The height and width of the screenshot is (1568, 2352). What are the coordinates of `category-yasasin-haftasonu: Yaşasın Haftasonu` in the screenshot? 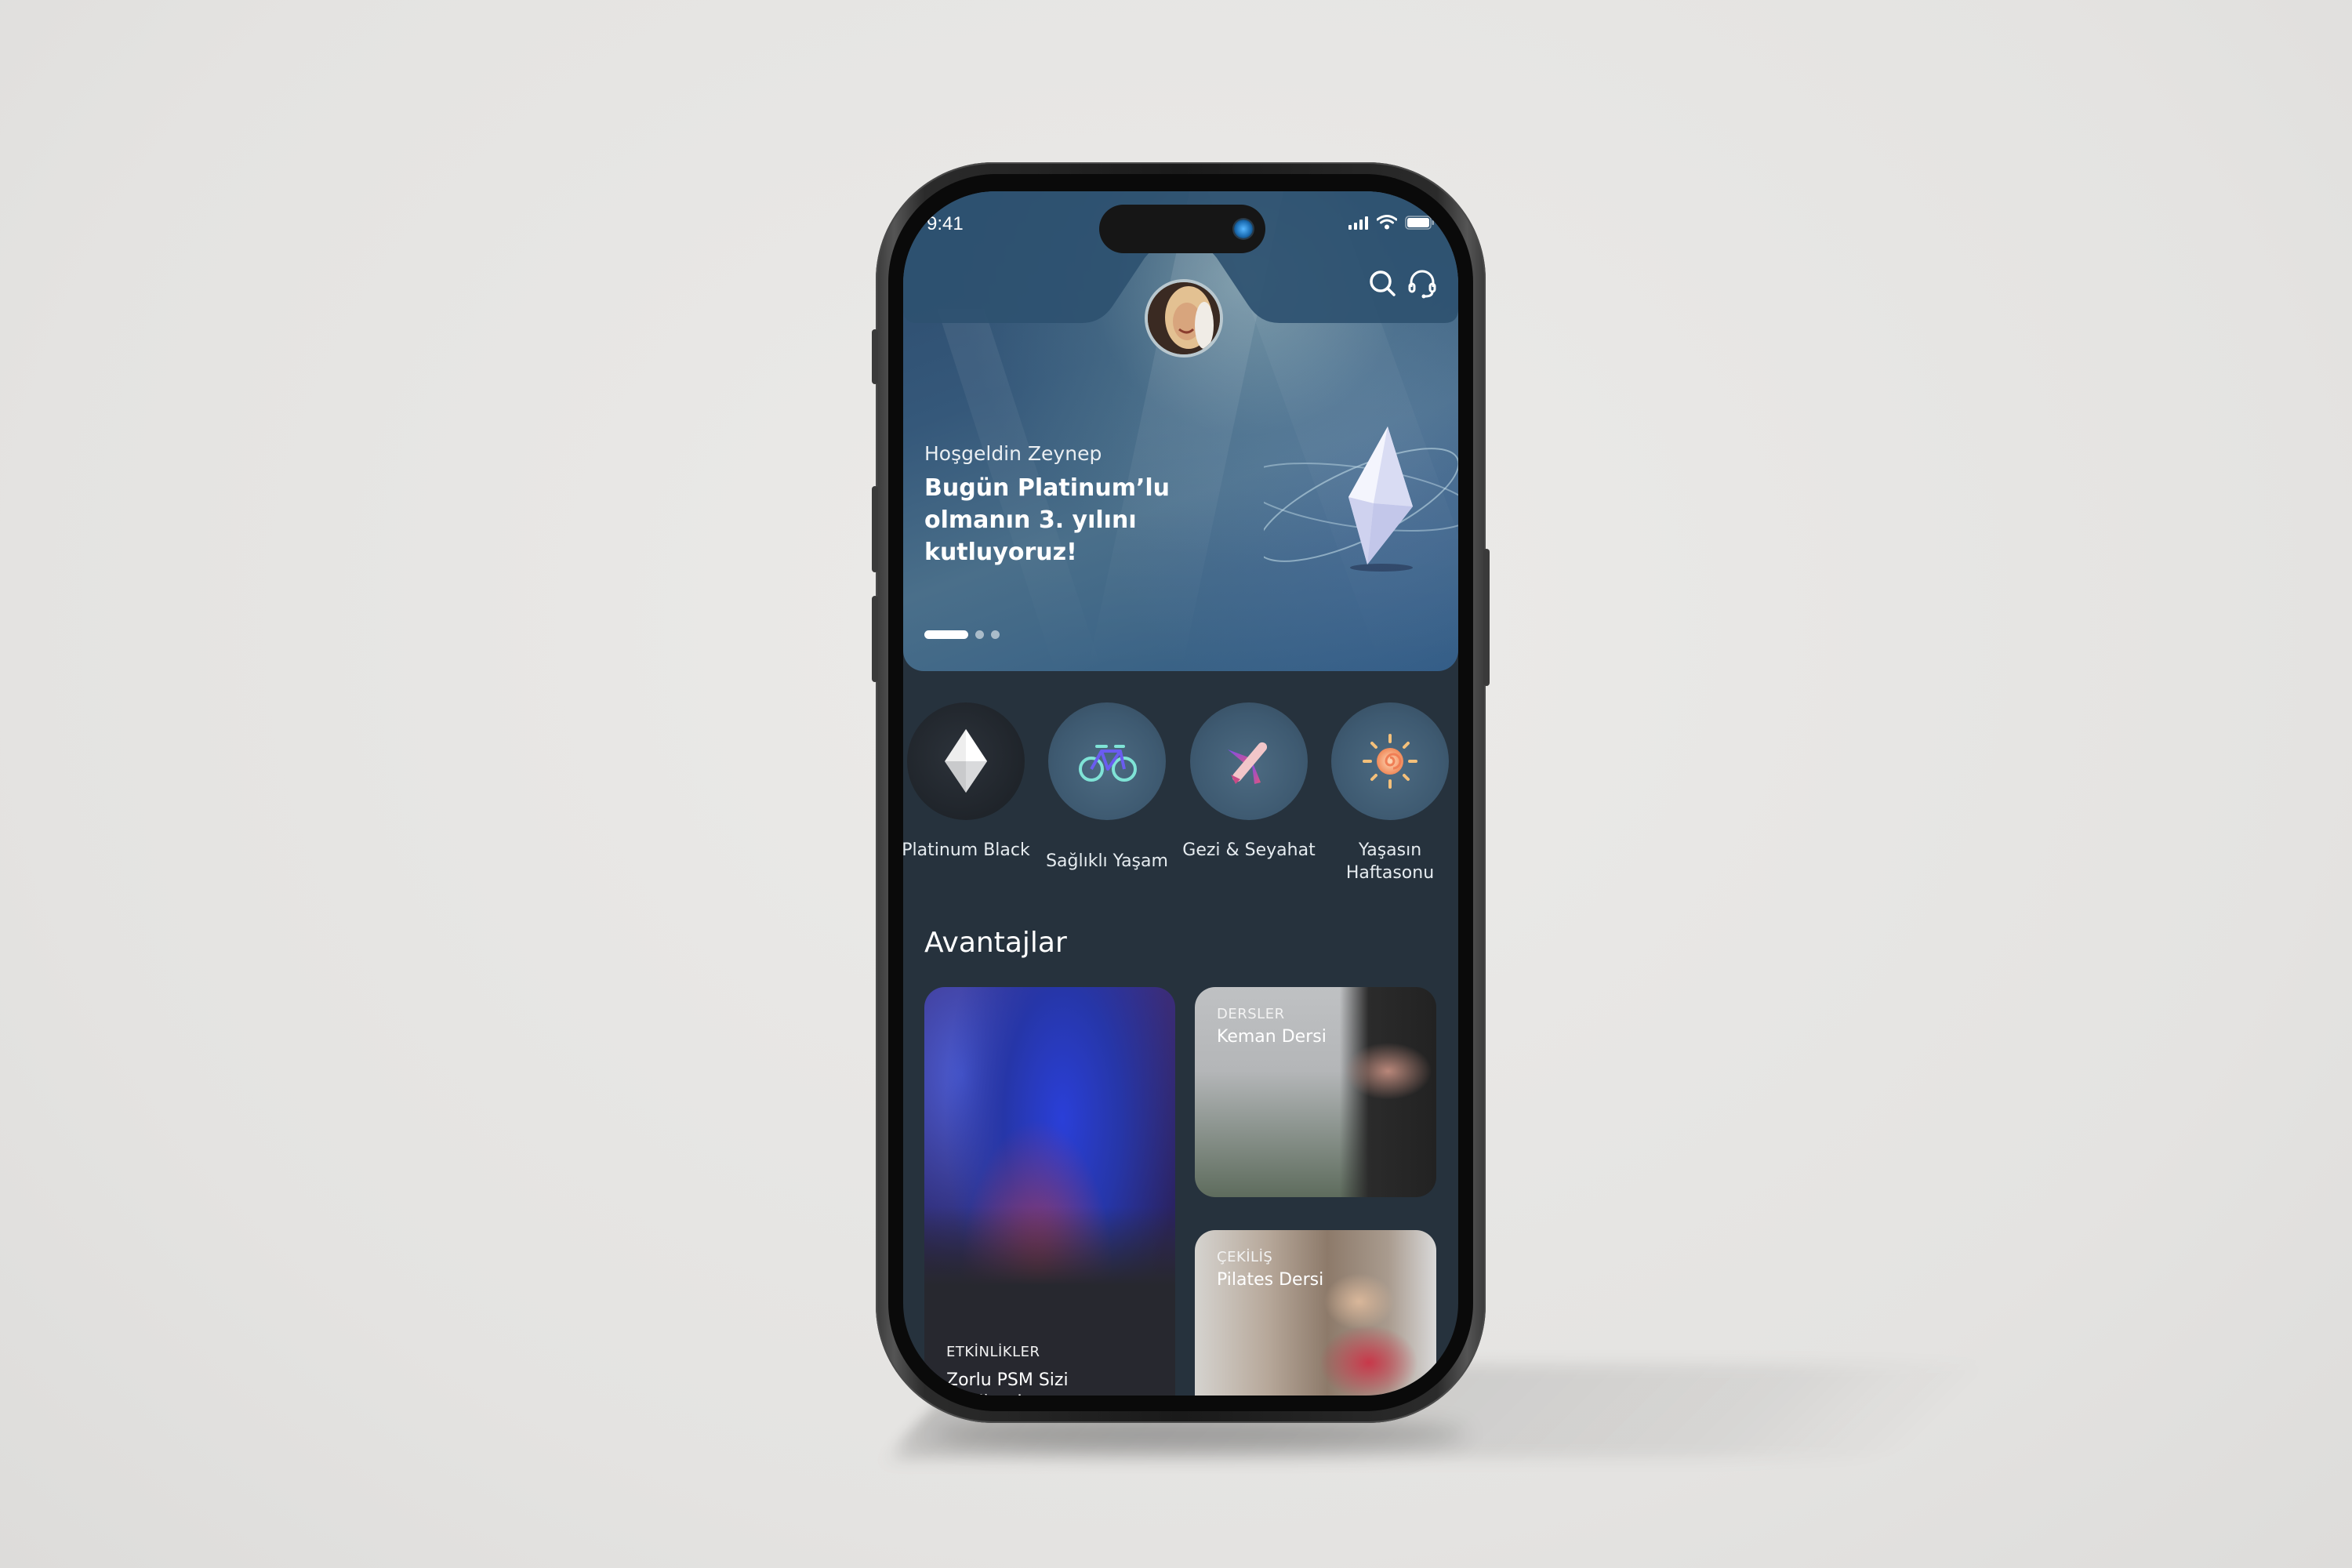 It's located at (1388, 793).